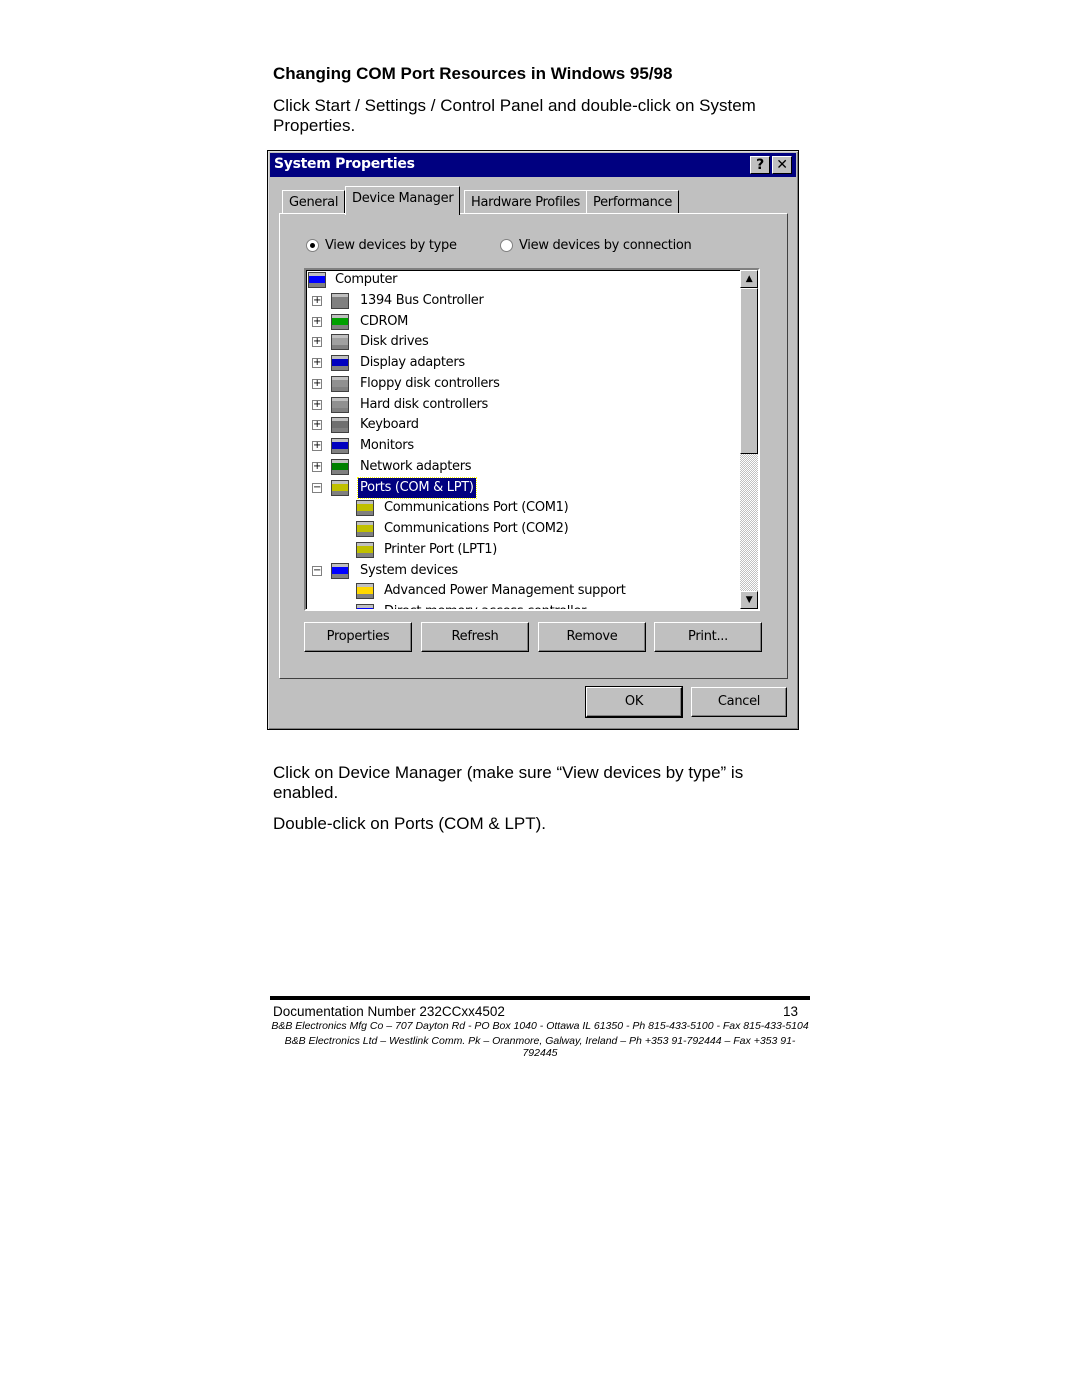 The height and width of the screenshot is (1397, 1080). I want to click on tree-item-label: Direct memory access controller, so click(485, 605).